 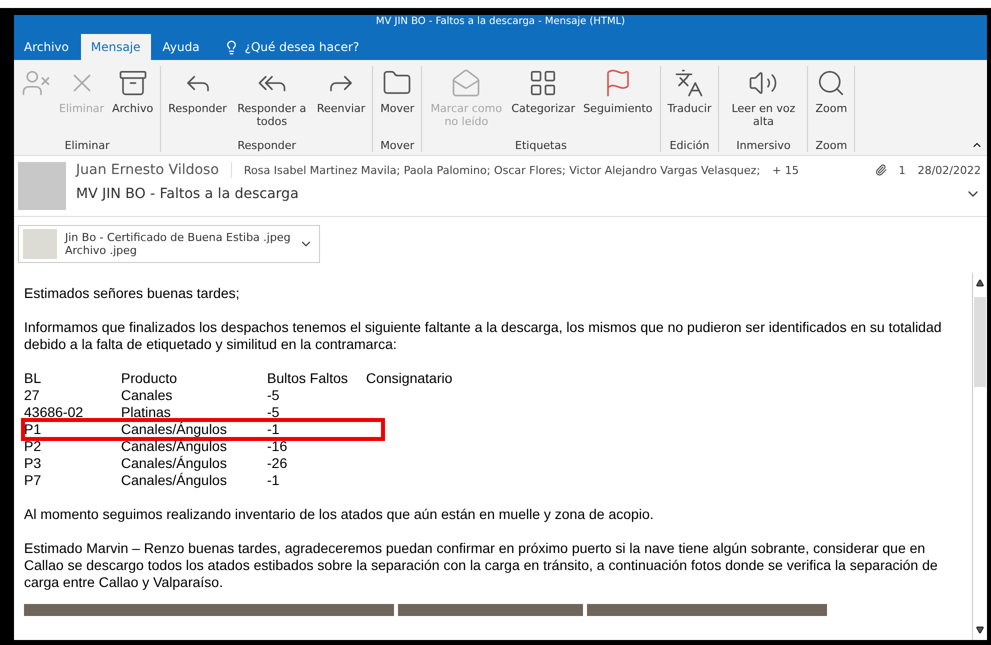 I want to click on column-header: BL, so click(x=33, y=378).